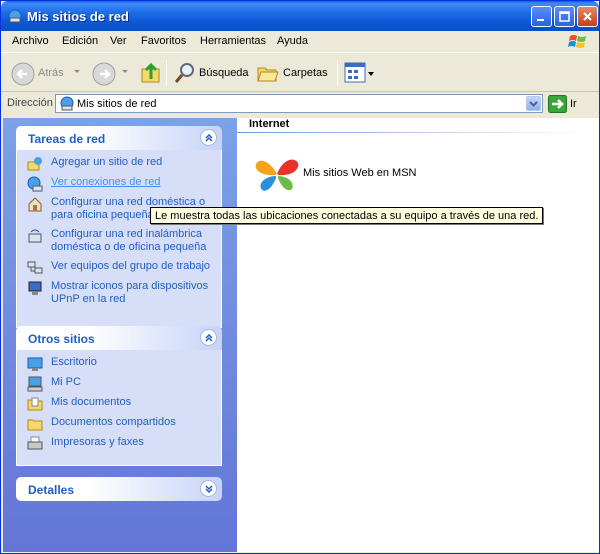 The height and width of the screenshot is (554, 600). Describe the element at coordinates (413, 132) in the screenshot. I see `group-divider` at that location.